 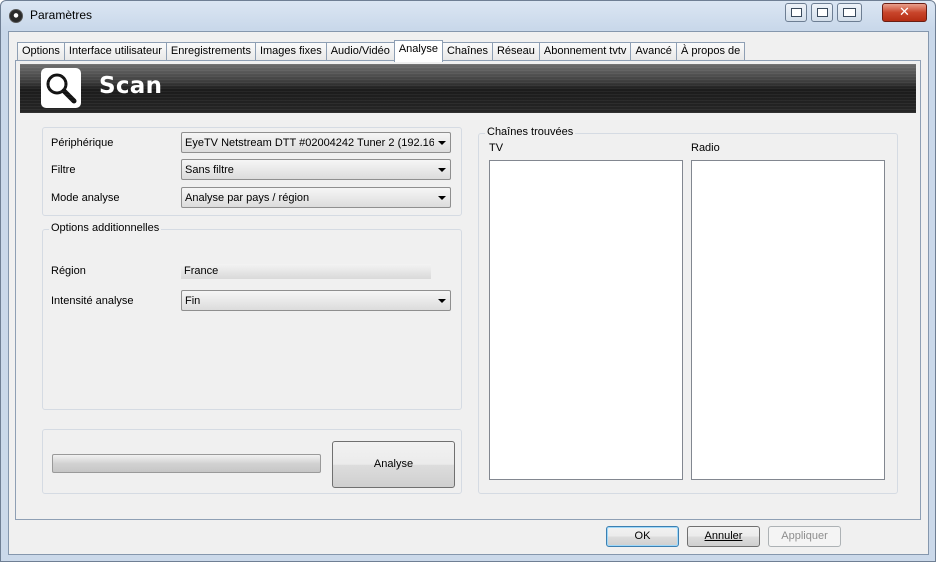 What do you see at coordinates (788, 320) in the screenshot?
I see `radio-channel-list` at bounding box center [788, 320].